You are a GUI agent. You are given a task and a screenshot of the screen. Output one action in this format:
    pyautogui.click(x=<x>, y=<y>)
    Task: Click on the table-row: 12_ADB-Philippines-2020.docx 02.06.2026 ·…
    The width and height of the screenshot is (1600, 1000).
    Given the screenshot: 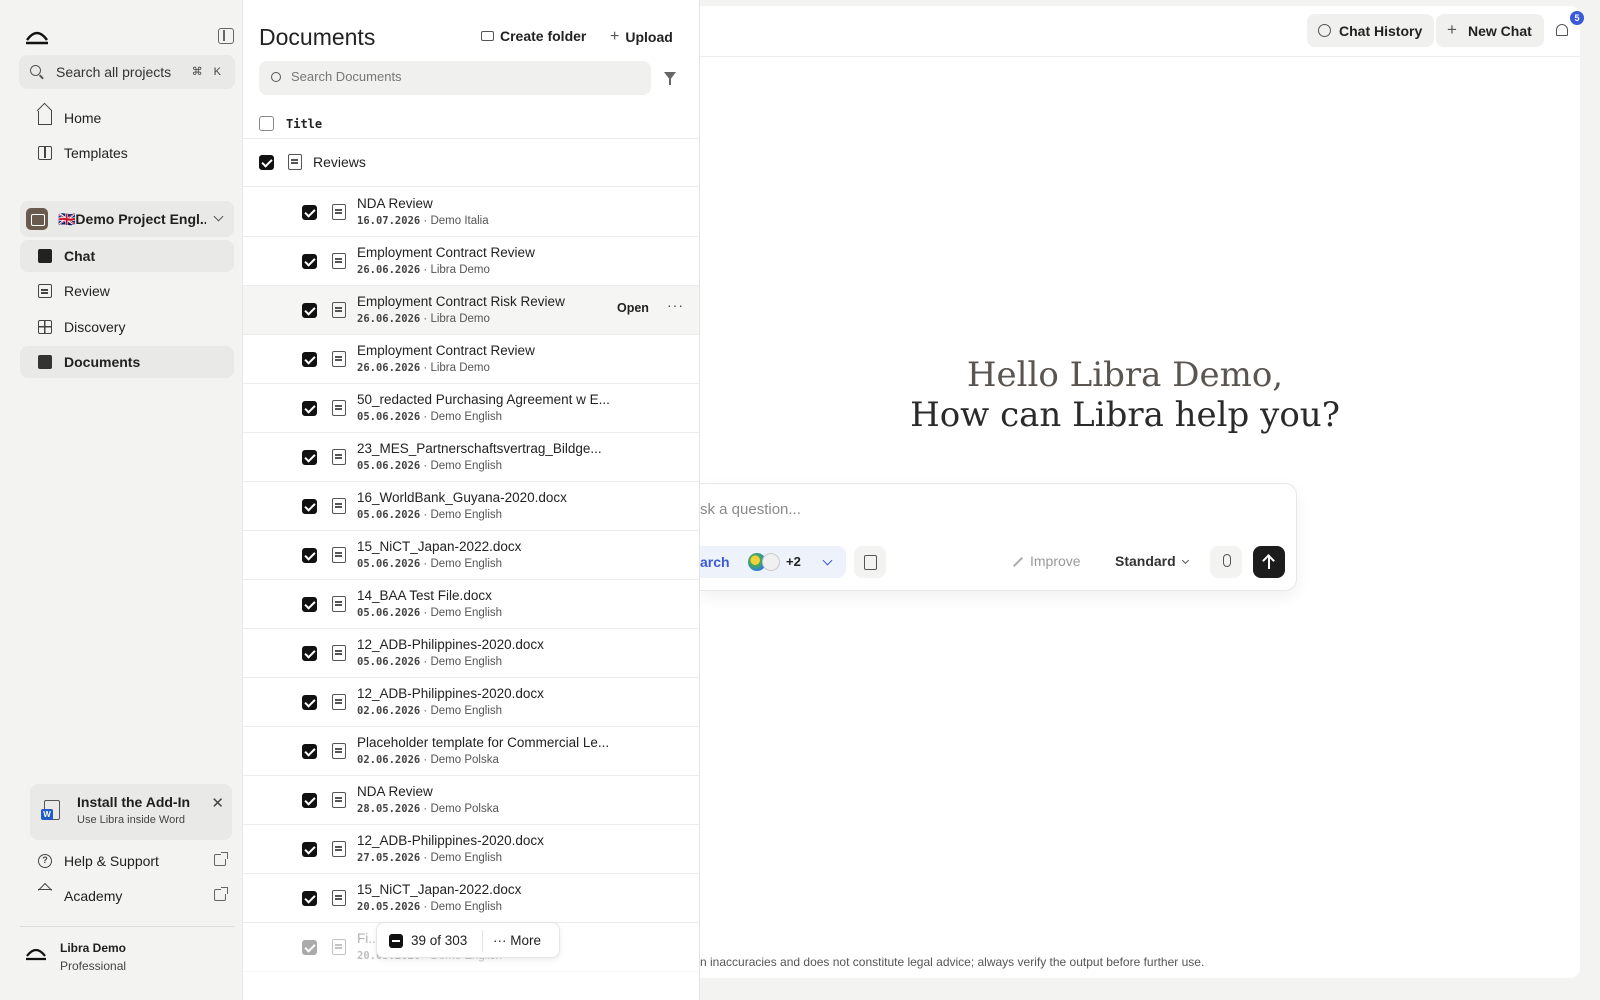 What is the action you would take?
    pyautogui.click(x=471, y=702)
    